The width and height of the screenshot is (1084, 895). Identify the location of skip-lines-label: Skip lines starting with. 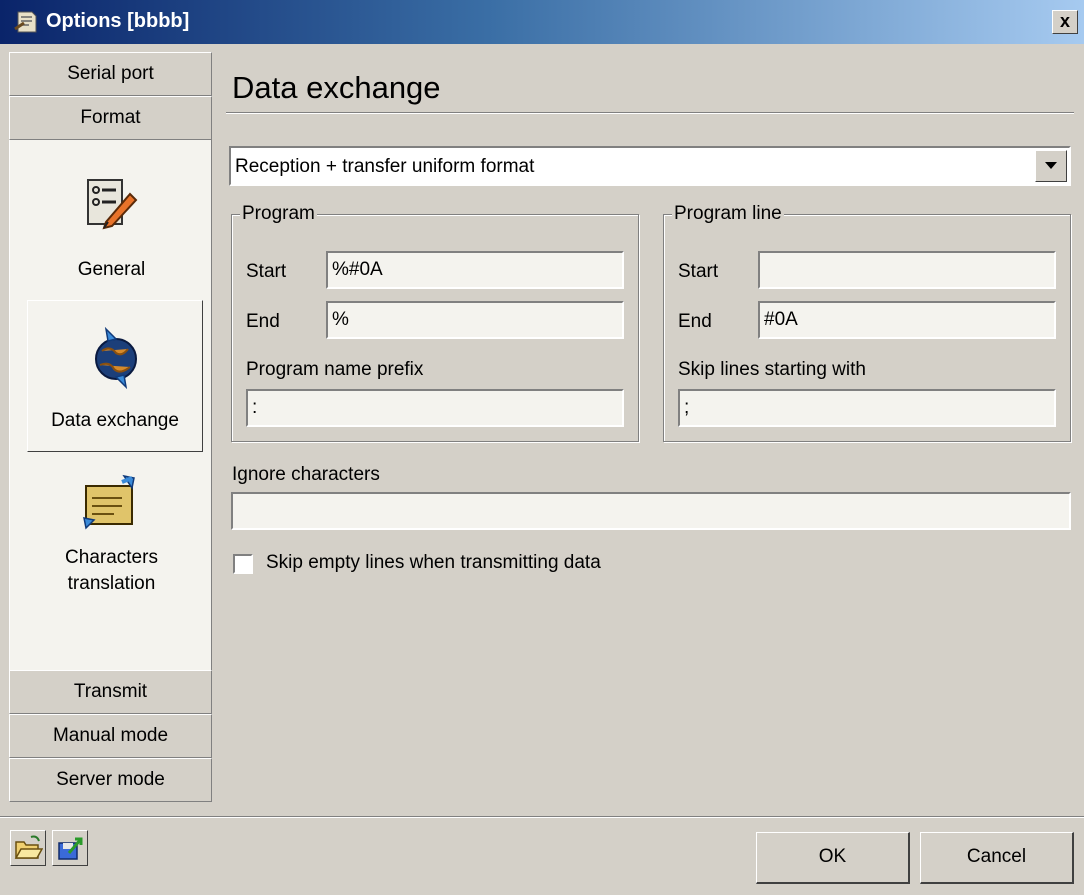
(772, 369).